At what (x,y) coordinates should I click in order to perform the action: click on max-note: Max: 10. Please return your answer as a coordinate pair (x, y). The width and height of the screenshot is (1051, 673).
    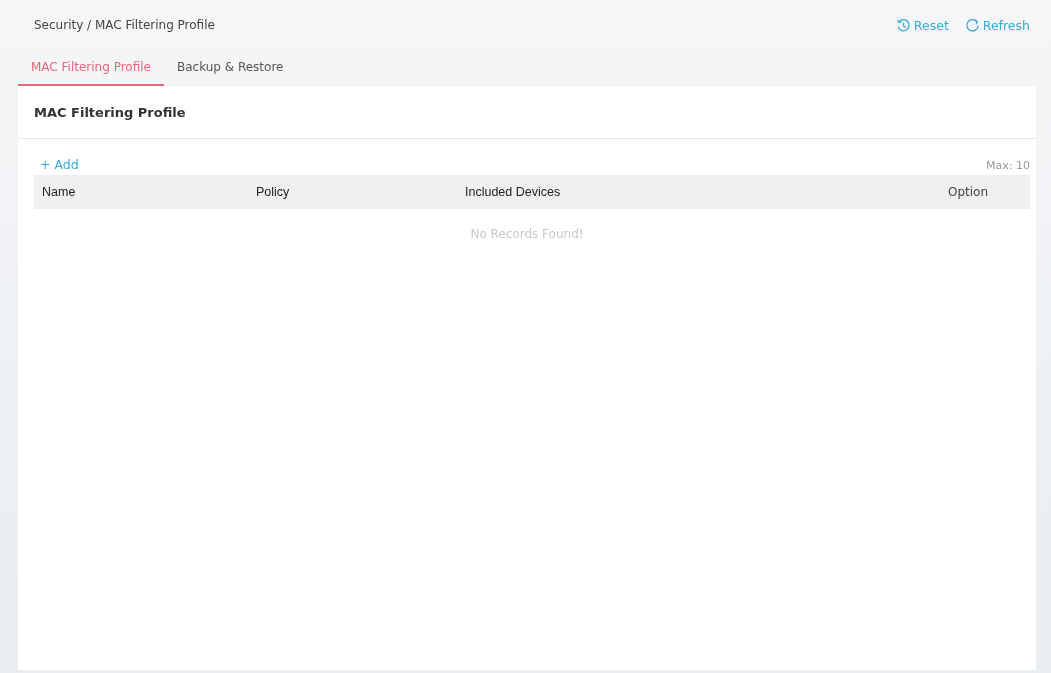
    Looking at the image, I should click on (1008, 165).